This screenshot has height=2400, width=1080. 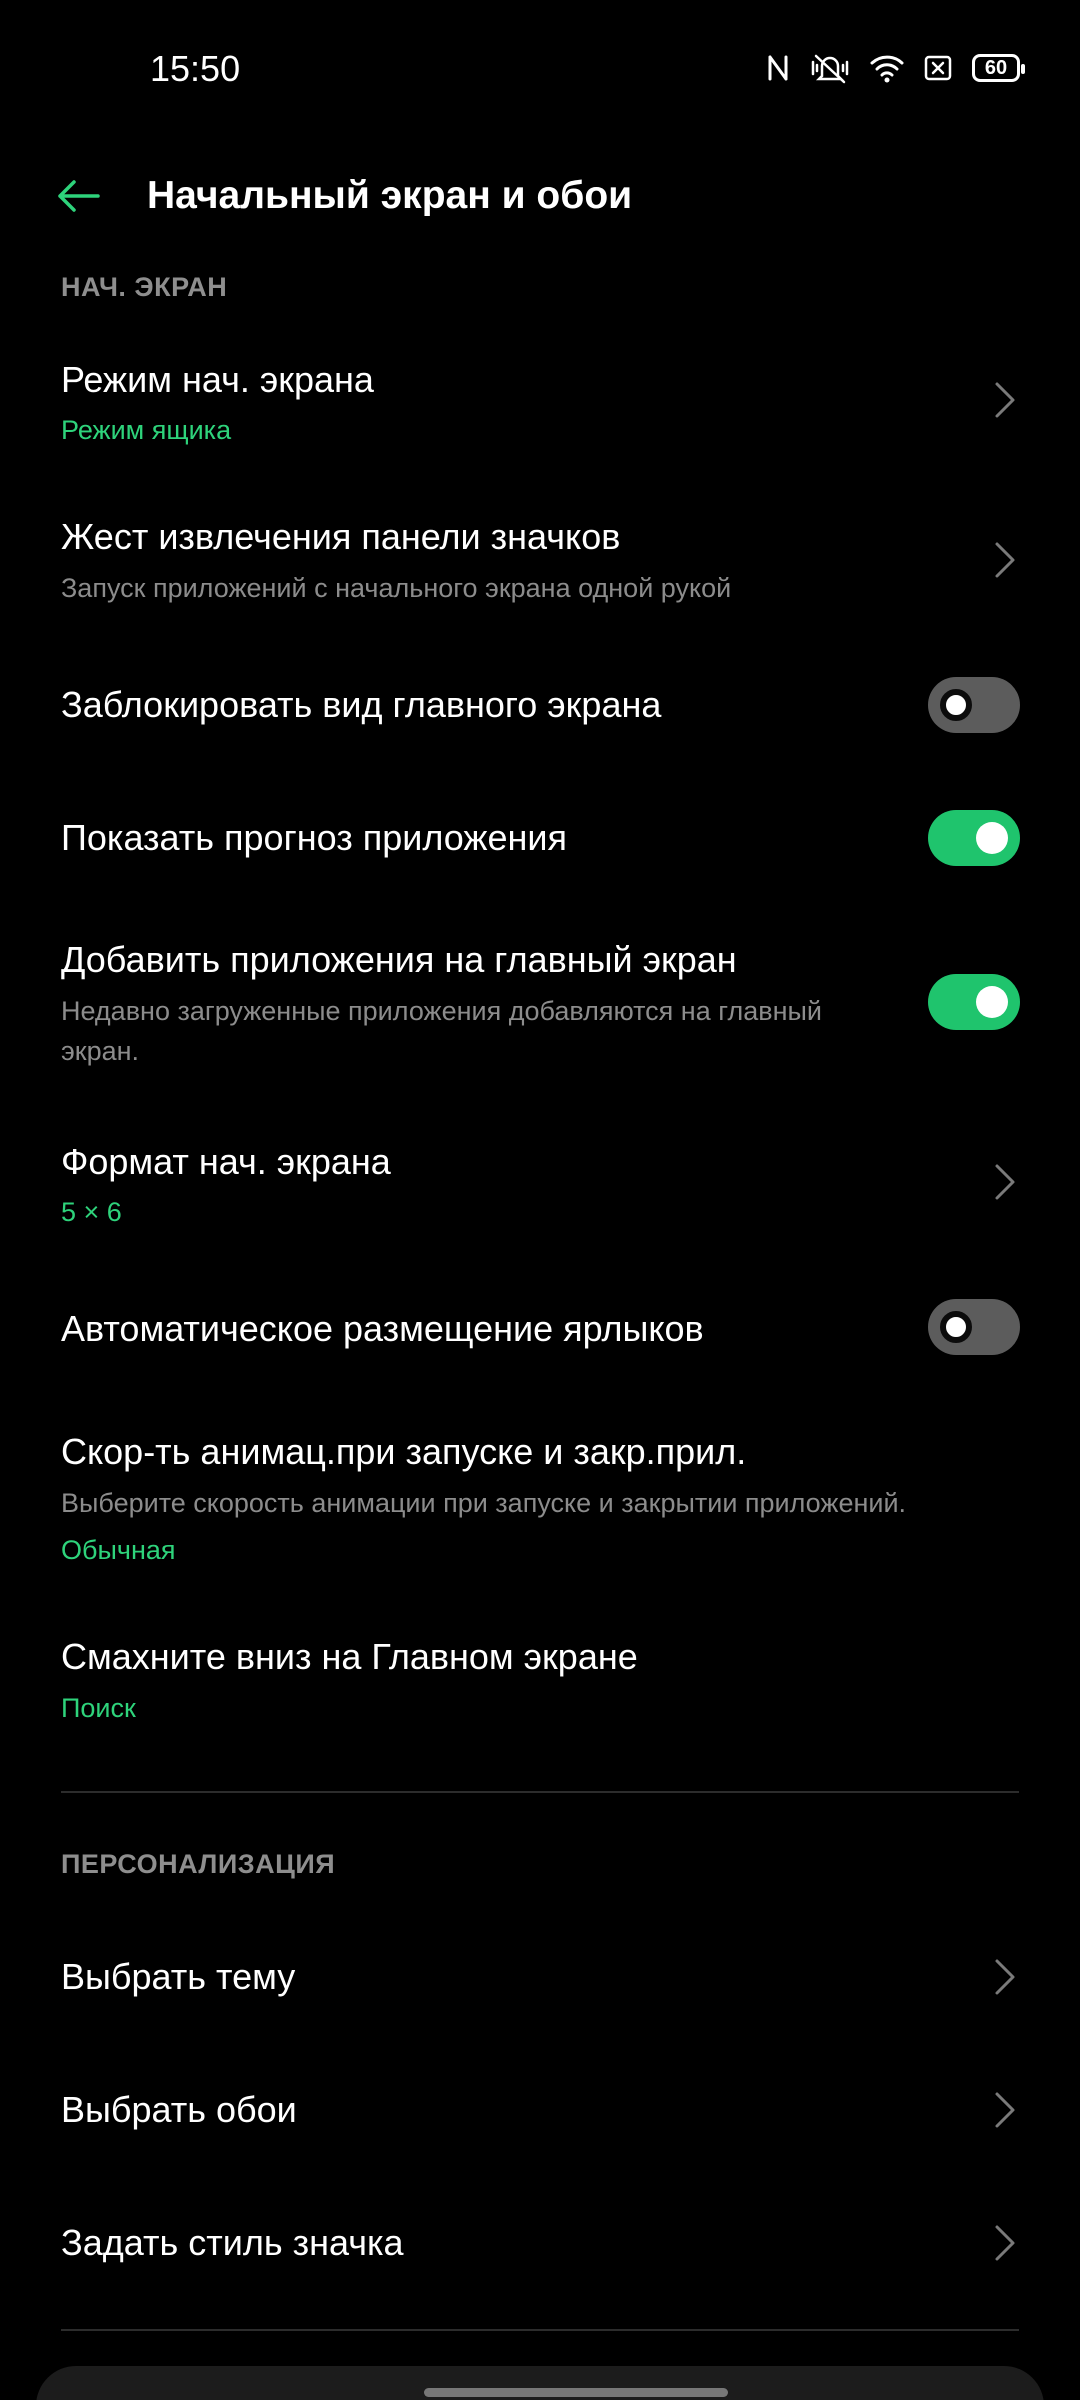 I want to click on row-title: Добавить приложения на главный экран, so click(x=399, y=959).